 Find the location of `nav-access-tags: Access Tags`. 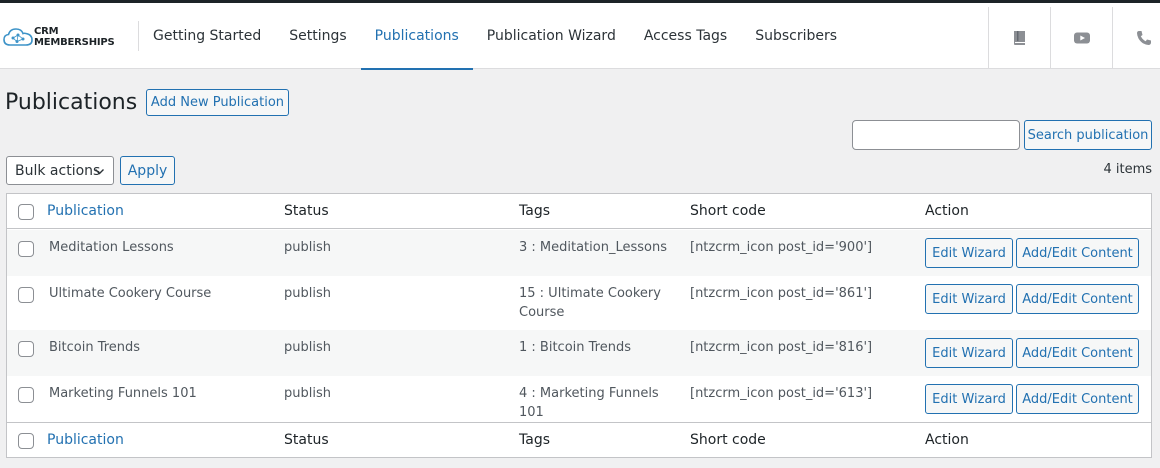

nav-access-tags: Access Tags is located at coordinates (685, 36).